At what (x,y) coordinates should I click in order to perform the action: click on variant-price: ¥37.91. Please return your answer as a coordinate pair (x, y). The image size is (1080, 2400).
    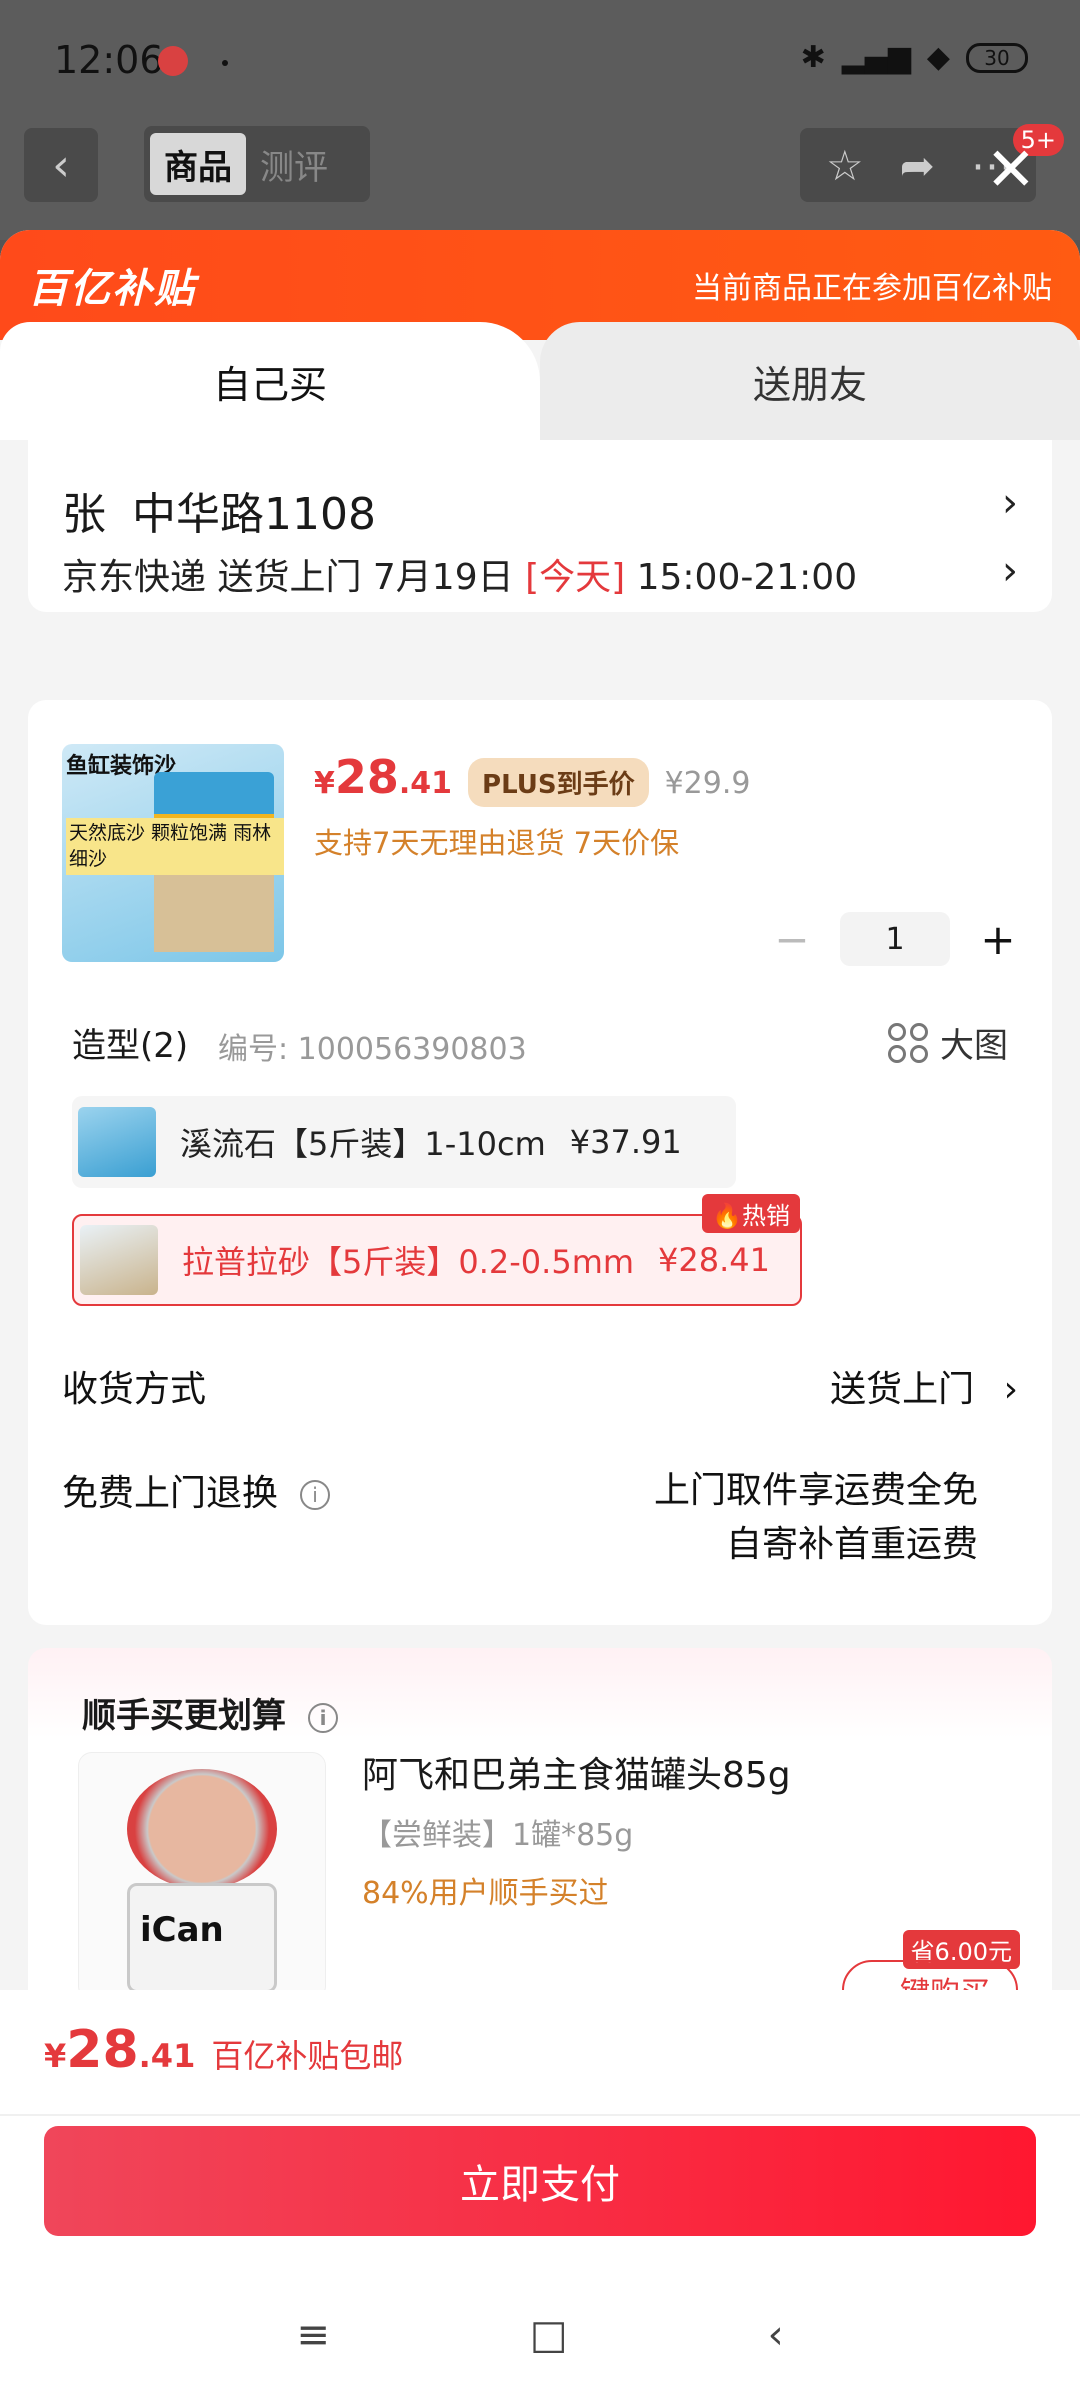
    Looking at the image, I should click on (625, 1142).